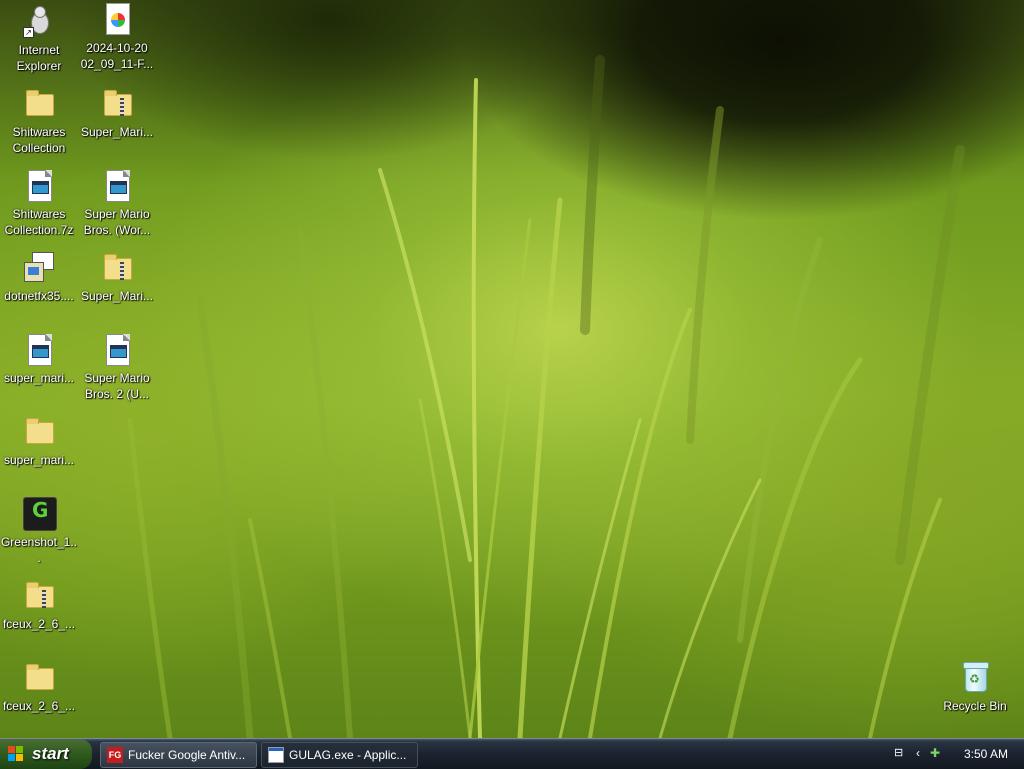 The width and height of the screenshot is (1024, 769). What do you see at coordinates (39, 66) in the screenshot?
I see `icon-label: Explorer` at bounding box center [39, 66].